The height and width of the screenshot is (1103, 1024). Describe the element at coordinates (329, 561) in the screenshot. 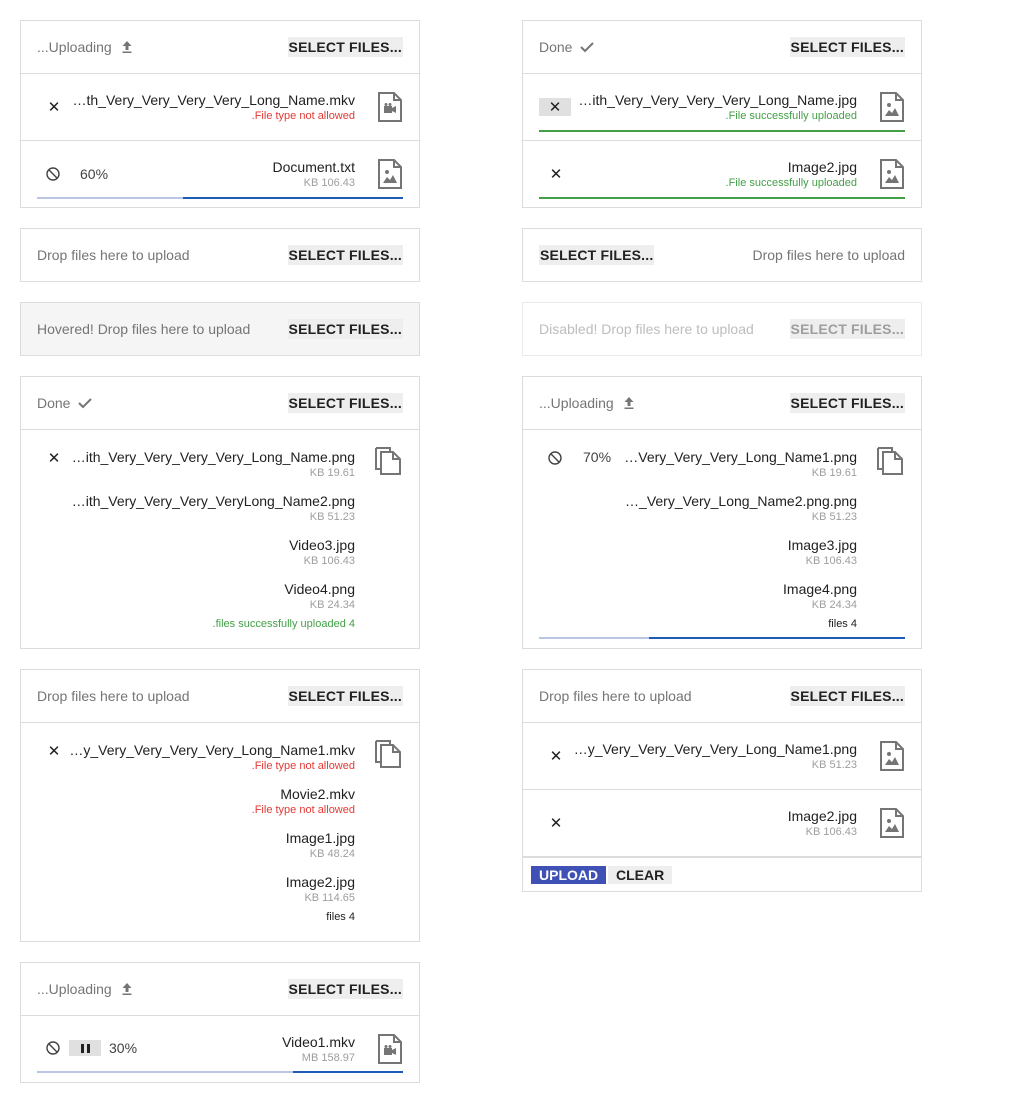

I see `file-size: KB 106.43` at that location.